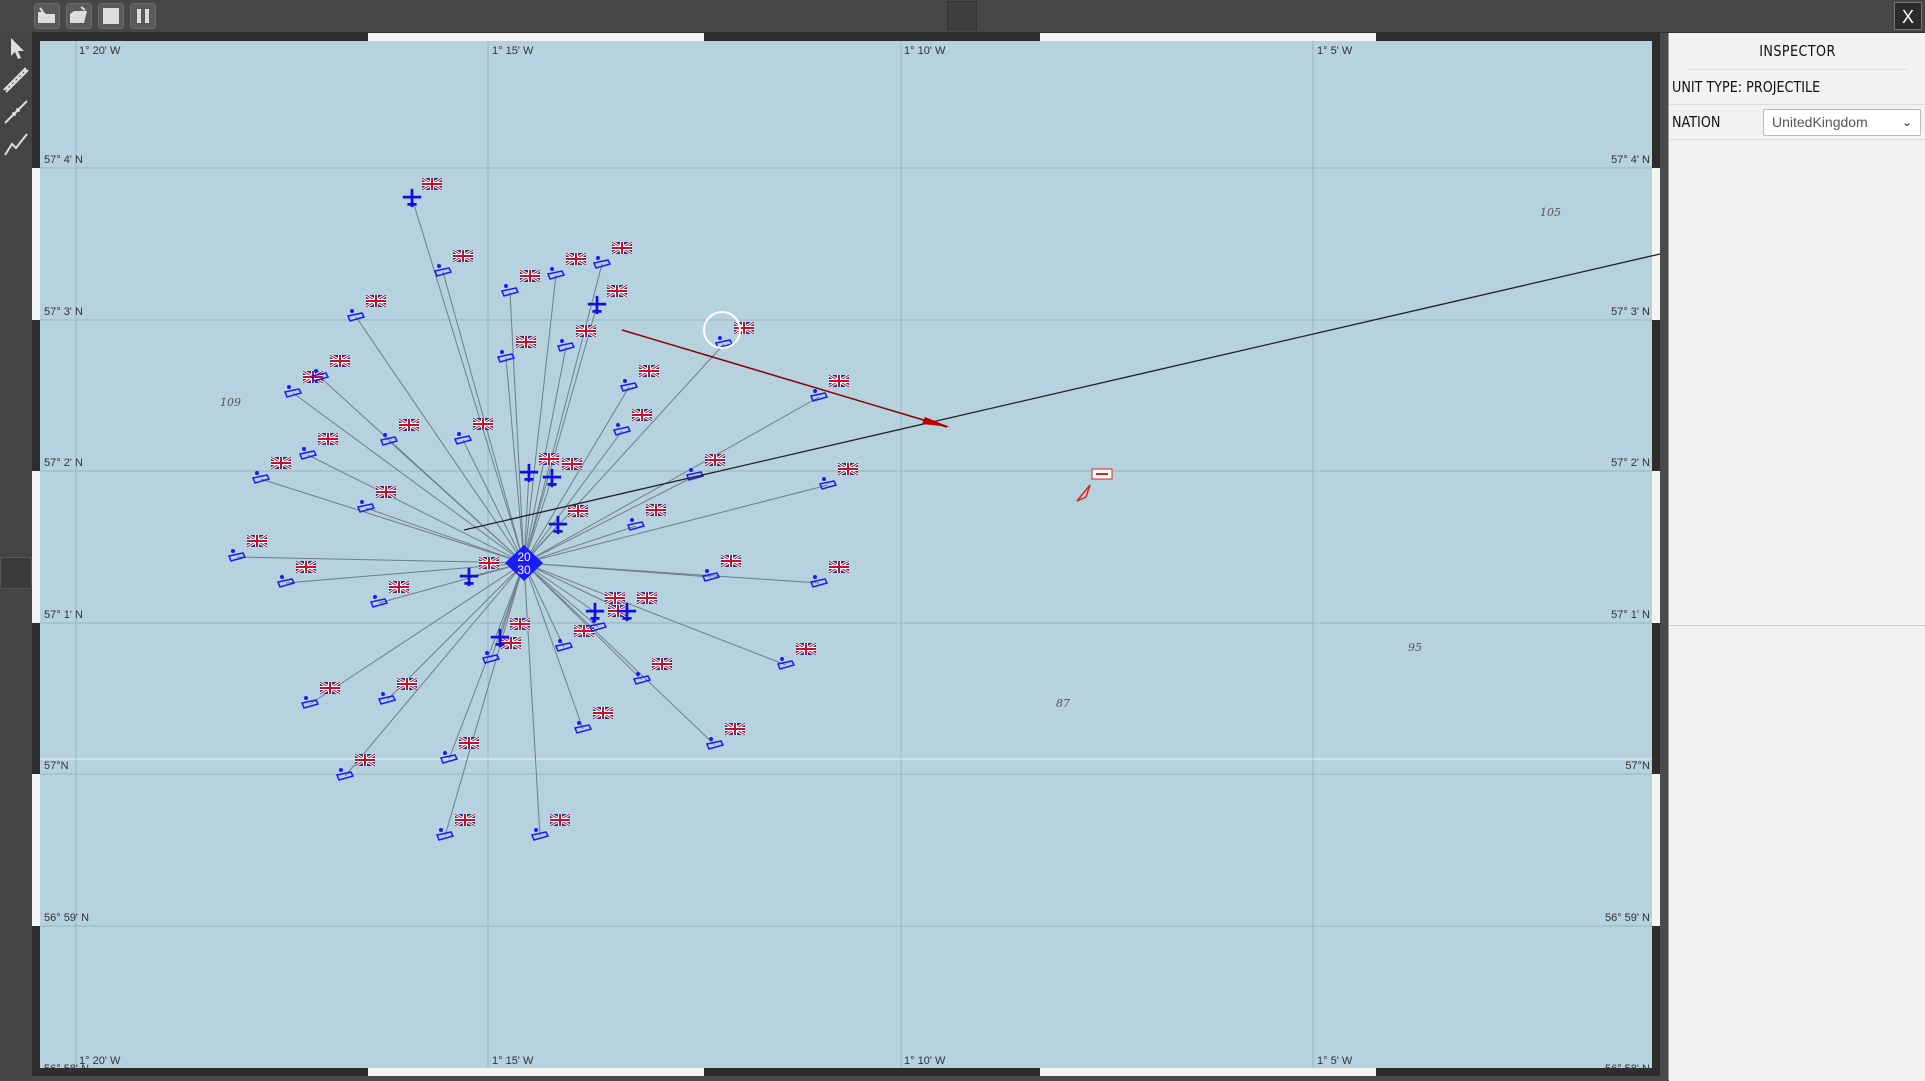  What do you see at coordinates (16, 556) in the screenshot?
I see `left-tool-rail` at bounding box center [16, 556].